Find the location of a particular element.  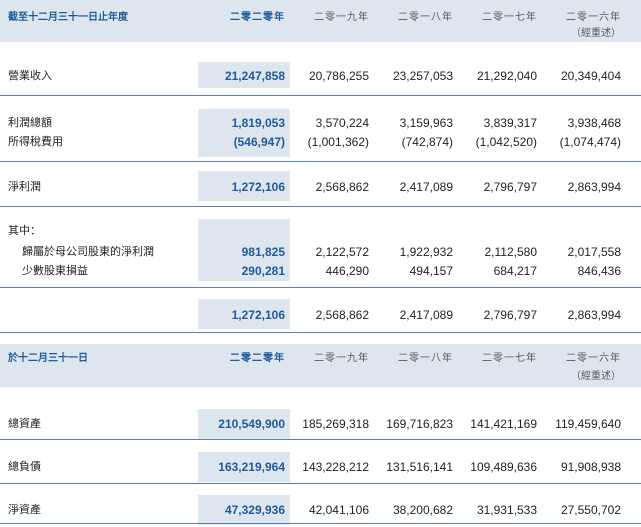

value-cell: 47,329,936 is located at coordinates (254, 510).